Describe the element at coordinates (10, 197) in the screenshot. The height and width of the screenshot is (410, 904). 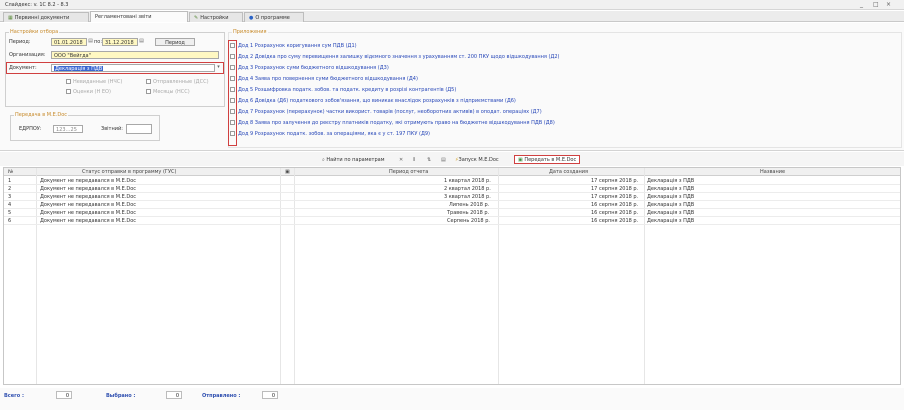
I see `row-number: 3` at that location.